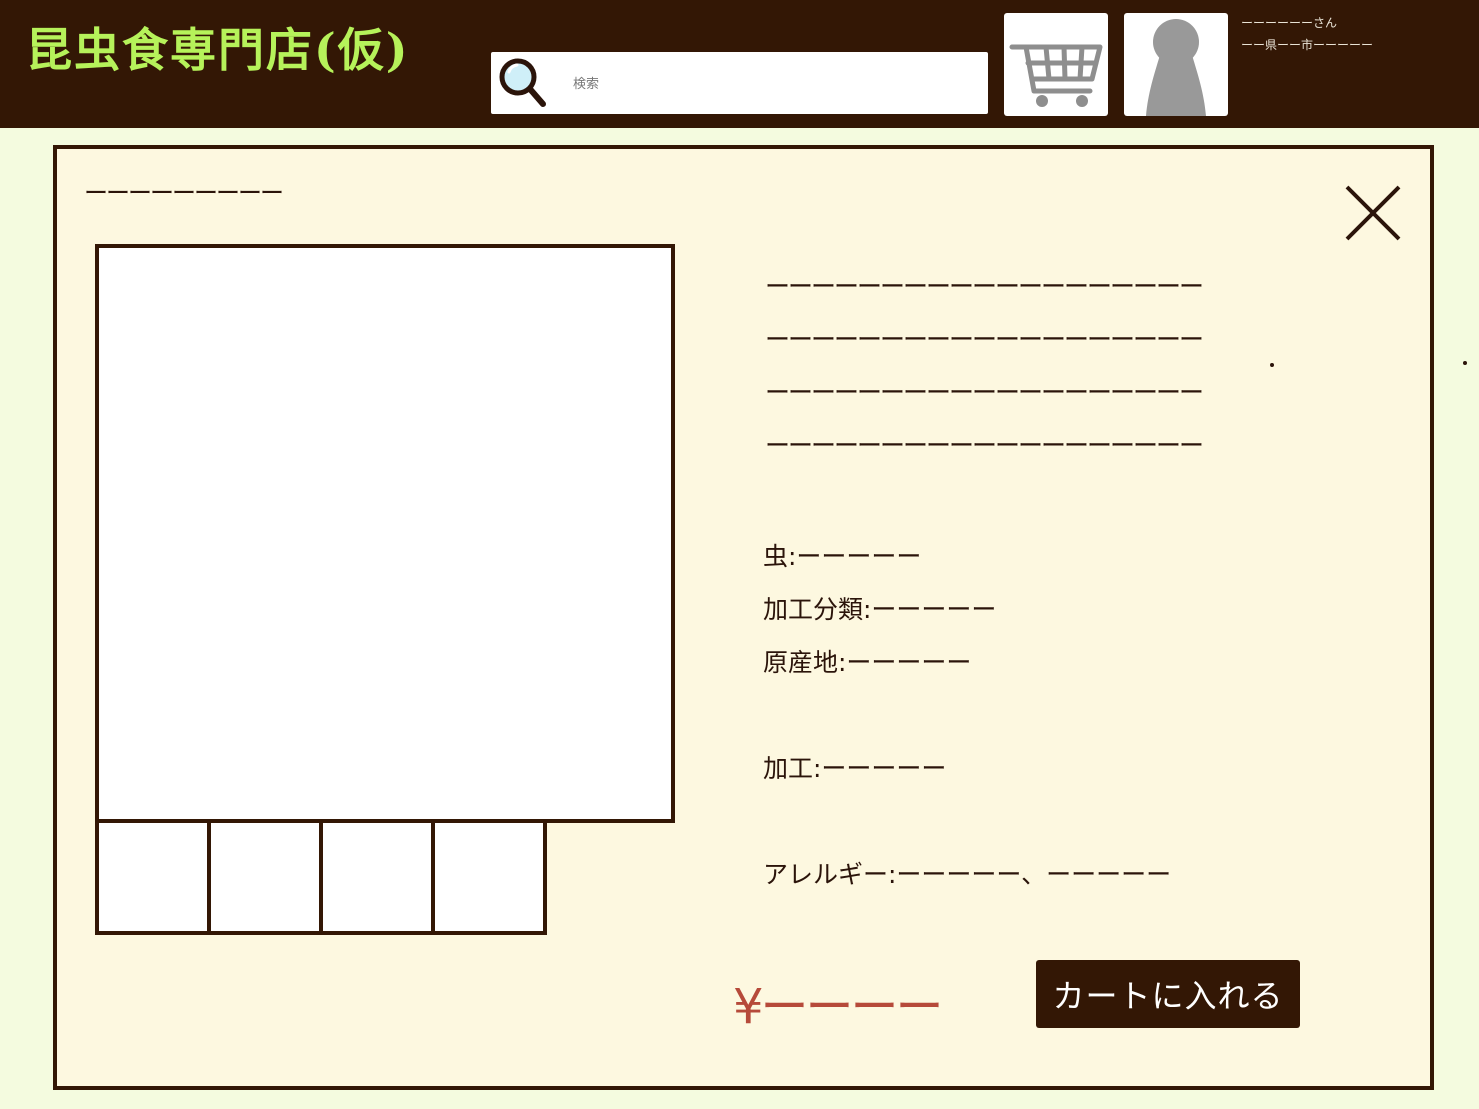  Describe the element at coordinates (1289, 23) in the screenshot. I see `user-name: ーーーーーーさん` at that location.